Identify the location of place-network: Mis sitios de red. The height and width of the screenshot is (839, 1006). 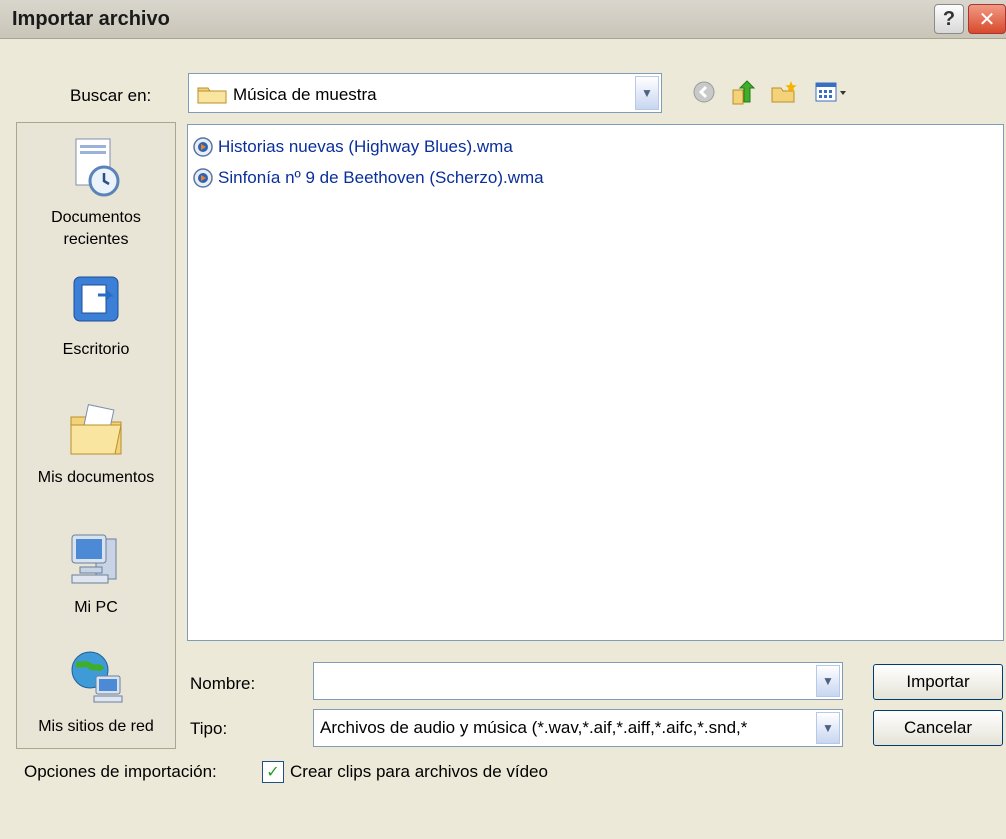
(96, 693).